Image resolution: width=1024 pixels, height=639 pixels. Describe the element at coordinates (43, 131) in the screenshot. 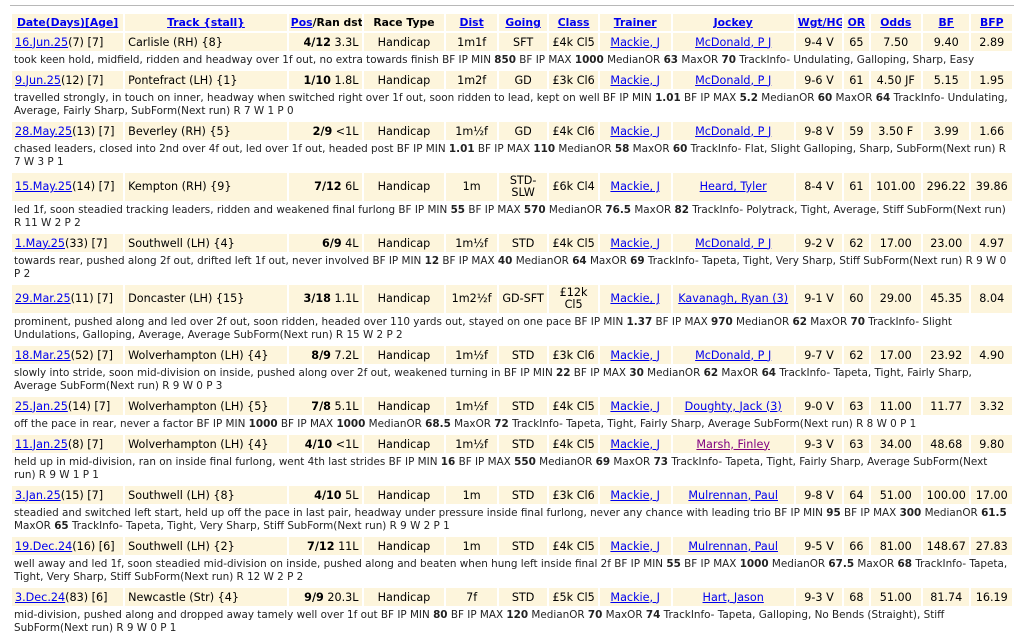

I see `race-date-link: 28.May.25` at that location.